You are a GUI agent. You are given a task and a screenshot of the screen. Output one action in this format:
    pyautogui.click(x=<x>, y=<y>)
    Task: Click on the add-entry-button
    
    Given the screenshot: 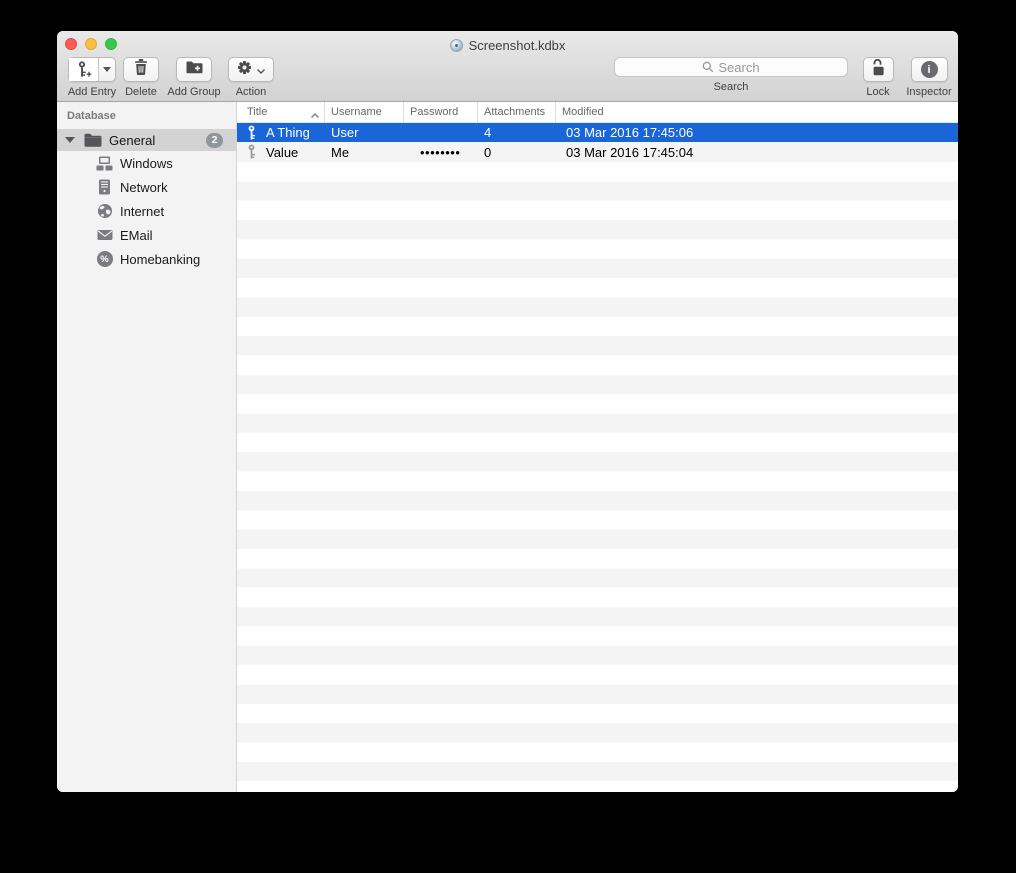 What is the action you would take?
    pyautogui.click(x=92, y=69)
    